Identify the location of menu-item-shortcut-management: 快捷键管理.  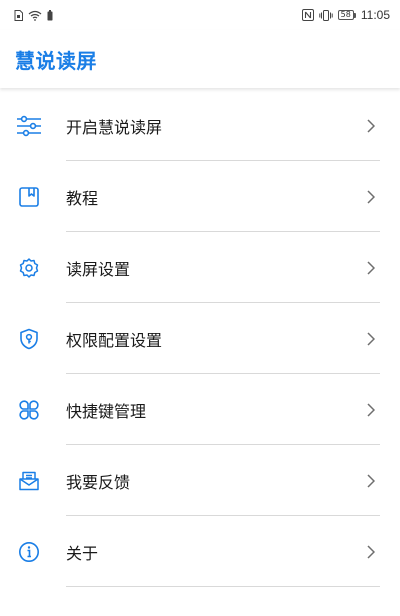
(200, 409).